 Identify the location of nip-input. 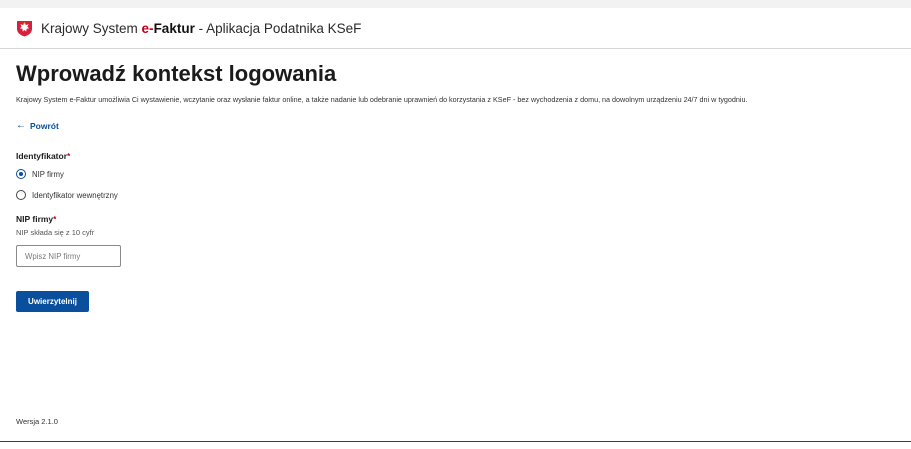
(68, 256).